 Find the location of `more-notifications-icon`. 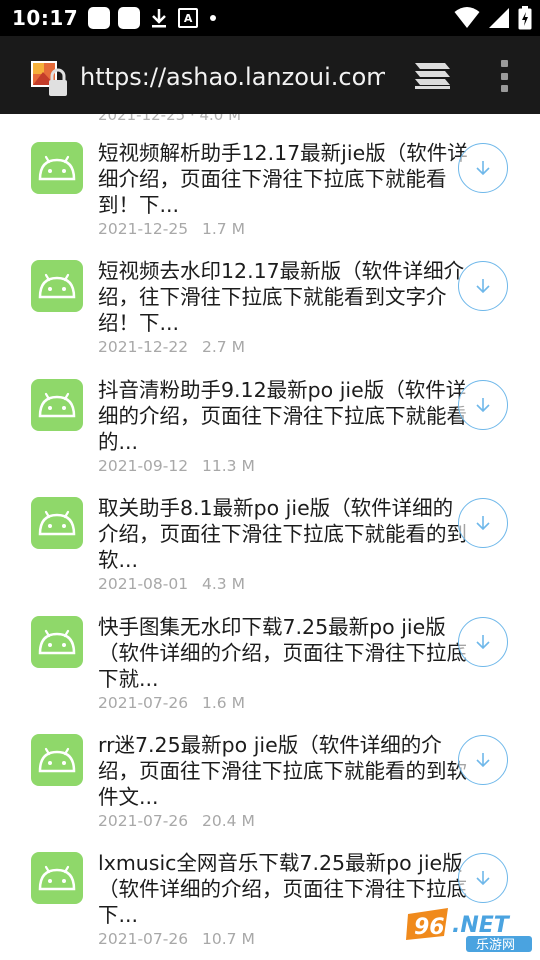

more-notifications-icon is located at coordinates (213, 18).